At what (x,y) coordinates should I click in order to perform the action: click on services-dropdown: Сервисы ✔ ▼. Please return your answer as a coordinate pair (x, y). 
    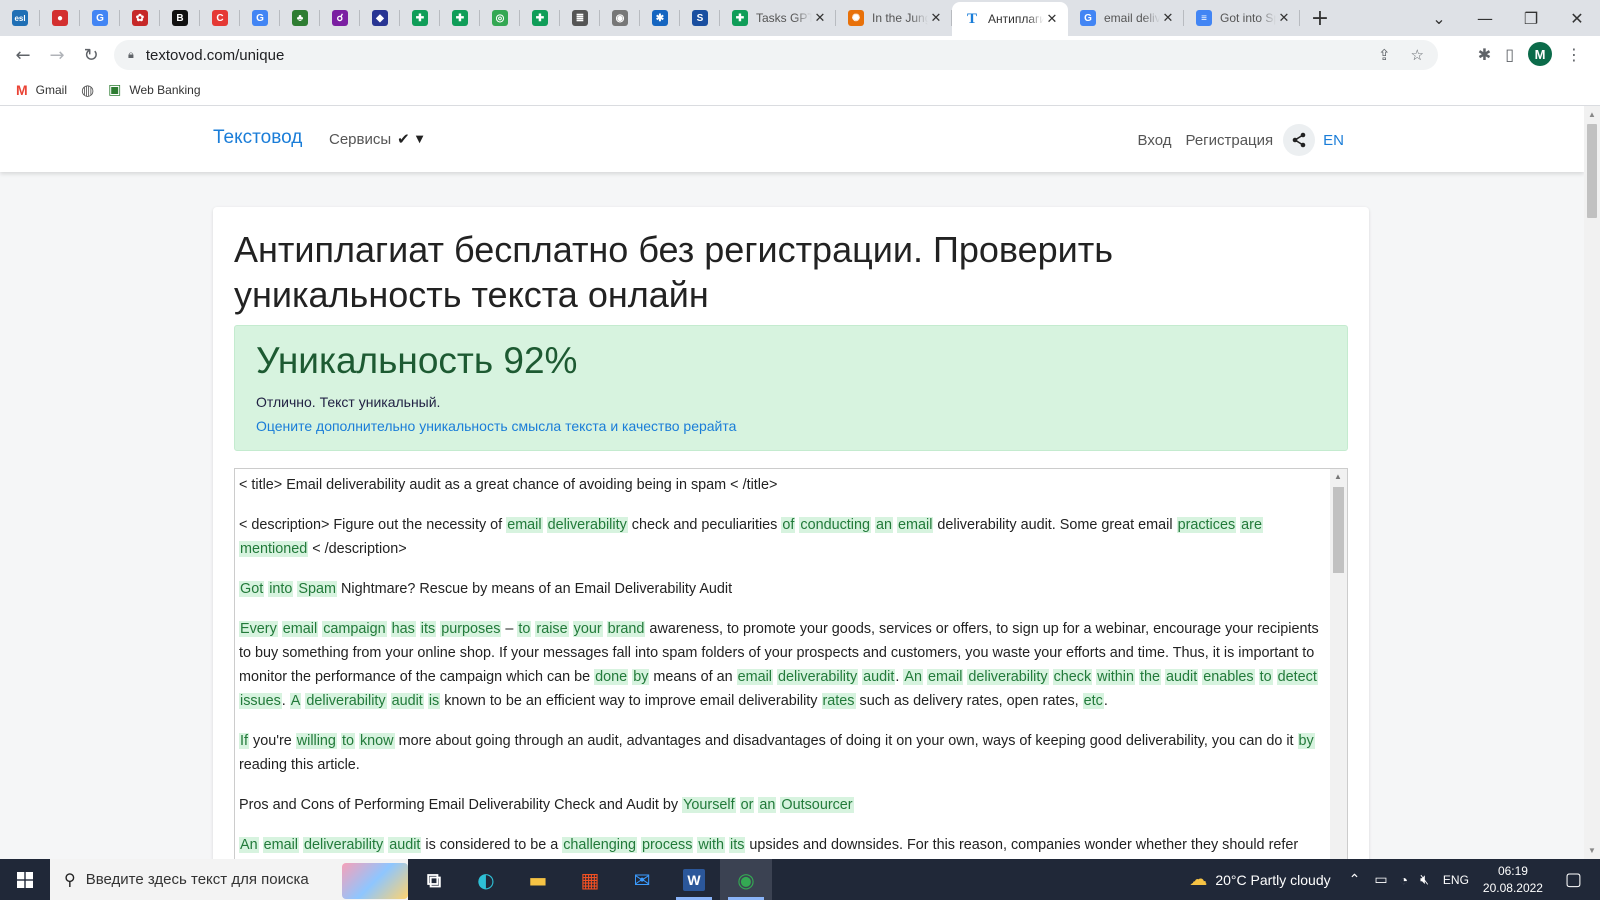
    Looking at the image, I should click on (376, 139).